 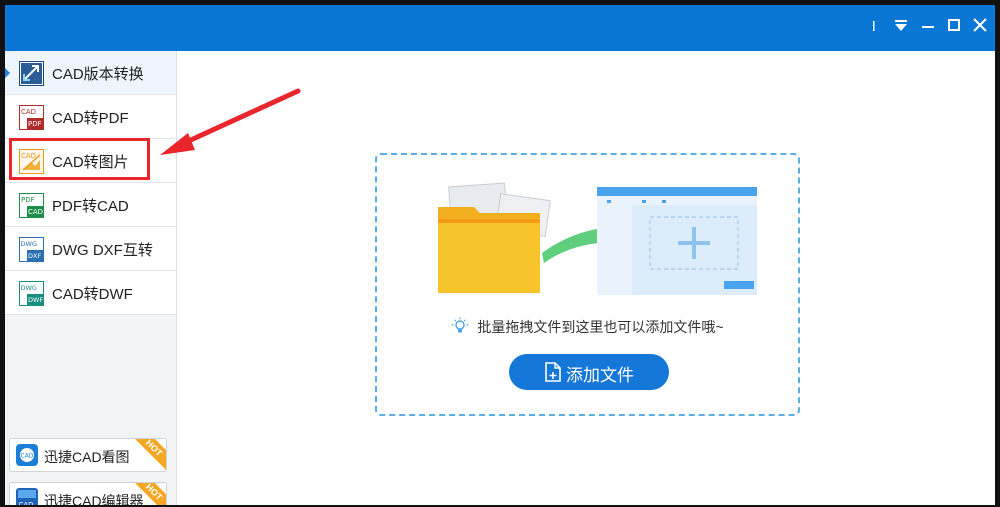 I want to click on sidebar-item-cad-to-image: CAD CAD转图片, so click(x=90, y=161).